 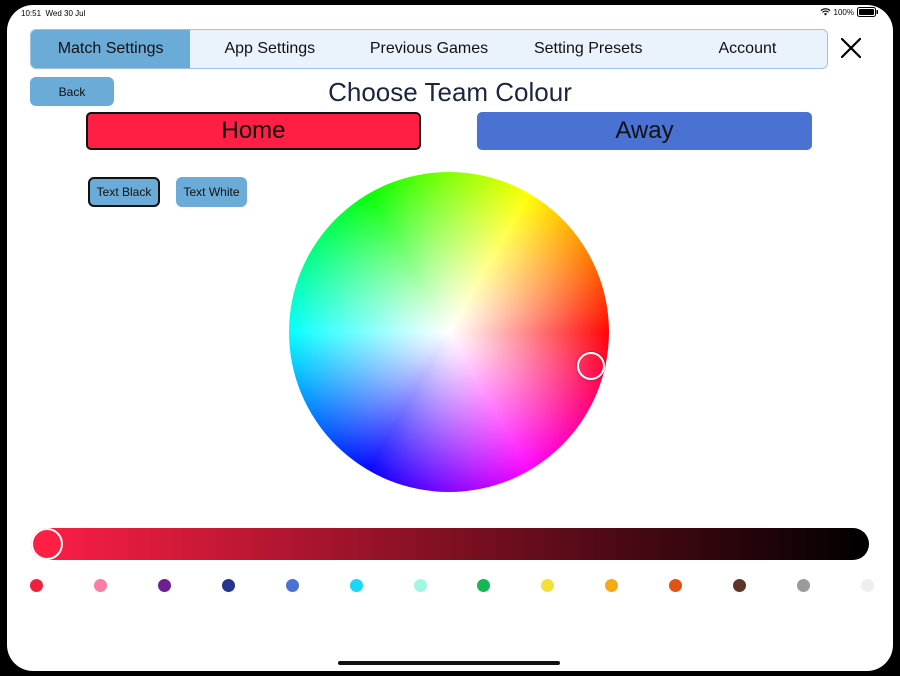 What do you see at coordinates (450, 92) in the screenshot?
I see `page-title: Choose Team Colour` at bounding box center [450, 92].